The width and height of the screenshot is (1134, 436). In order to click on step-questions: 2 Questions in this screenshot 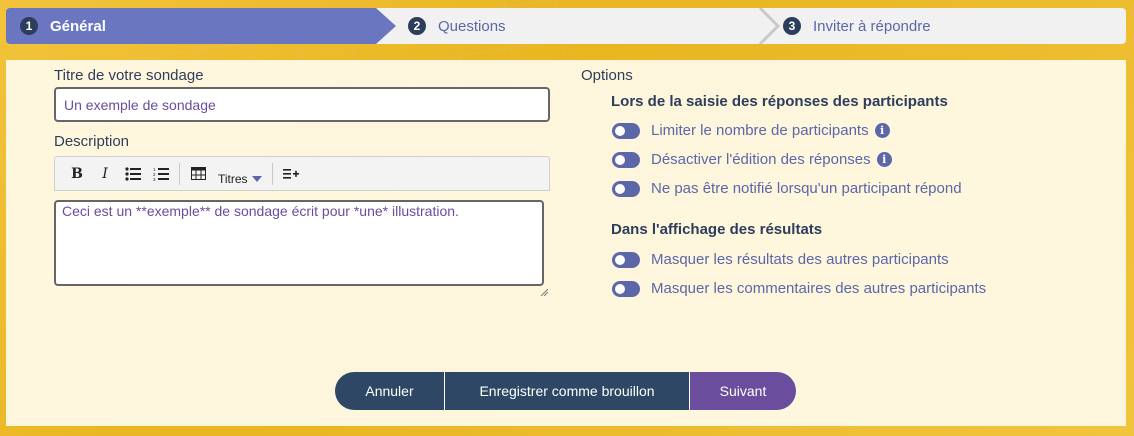, I will do `click(457, 26)`.